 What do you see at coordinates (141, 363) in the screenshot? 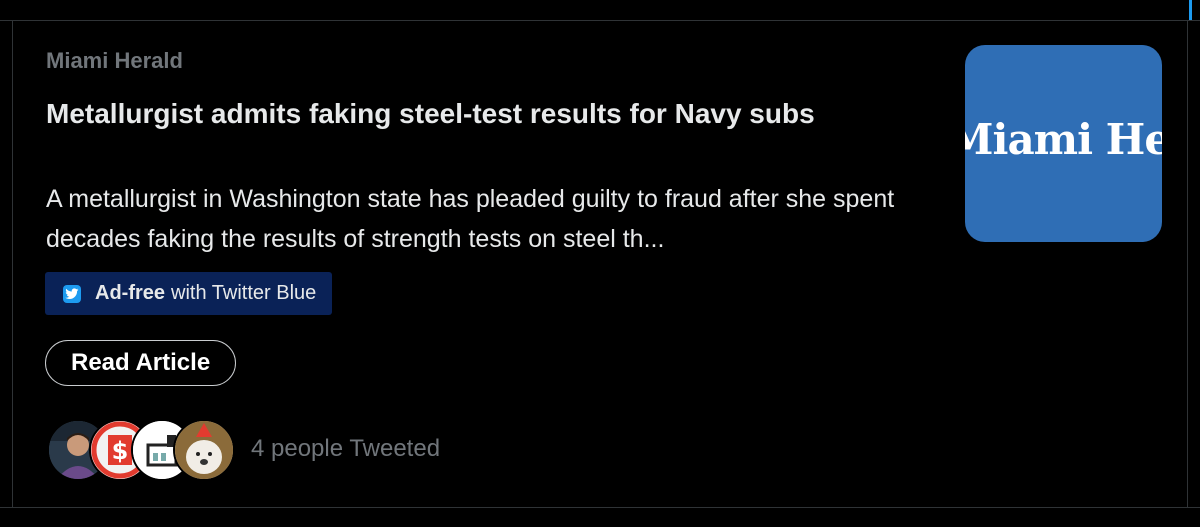
I see `read-article-button: Read Article` at bounding box center [141, 363].